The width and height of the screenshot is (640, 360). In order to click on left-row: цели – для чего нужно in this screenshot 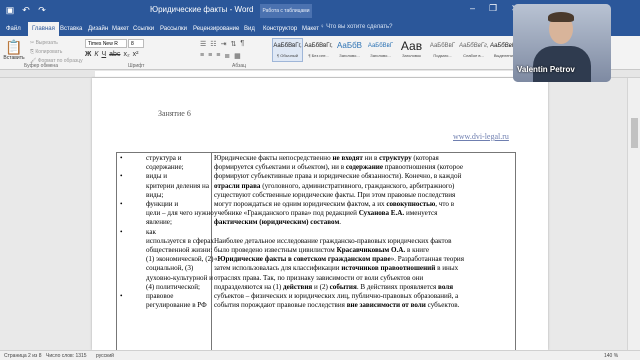, I will do `click(167, 213)`.